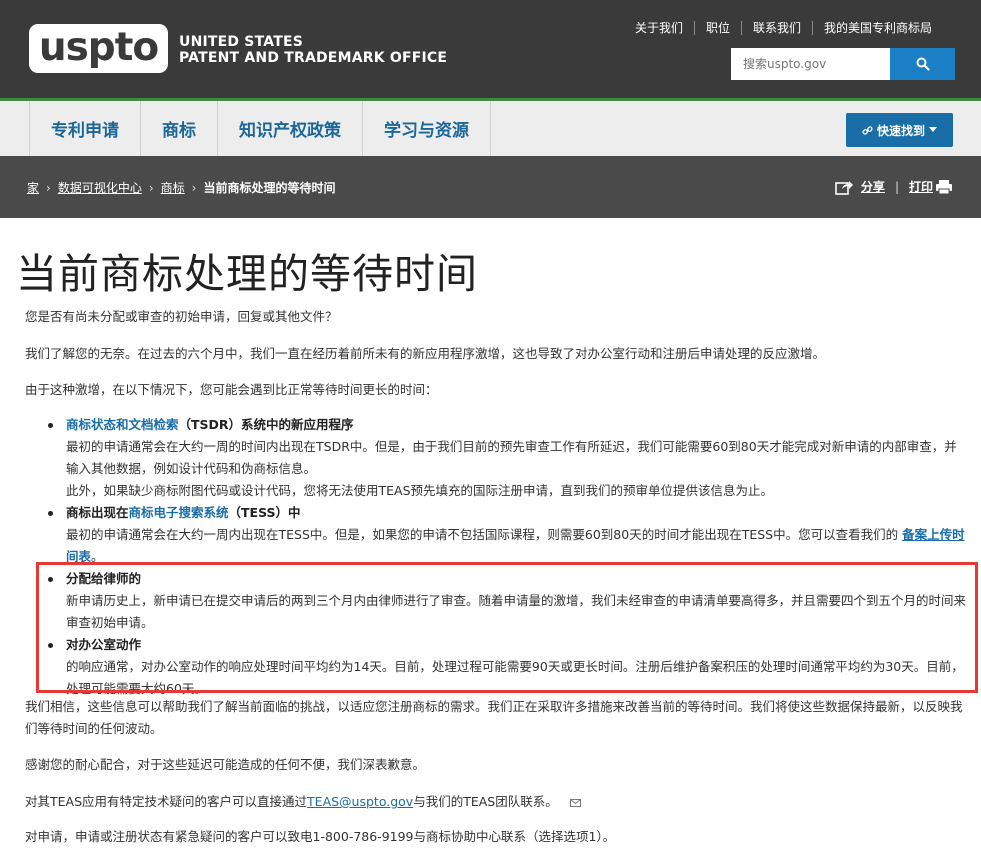  What do you see at coordinates (844, 187) in the screenshot?
I see `share-icon` at bounding box center [844, 187].